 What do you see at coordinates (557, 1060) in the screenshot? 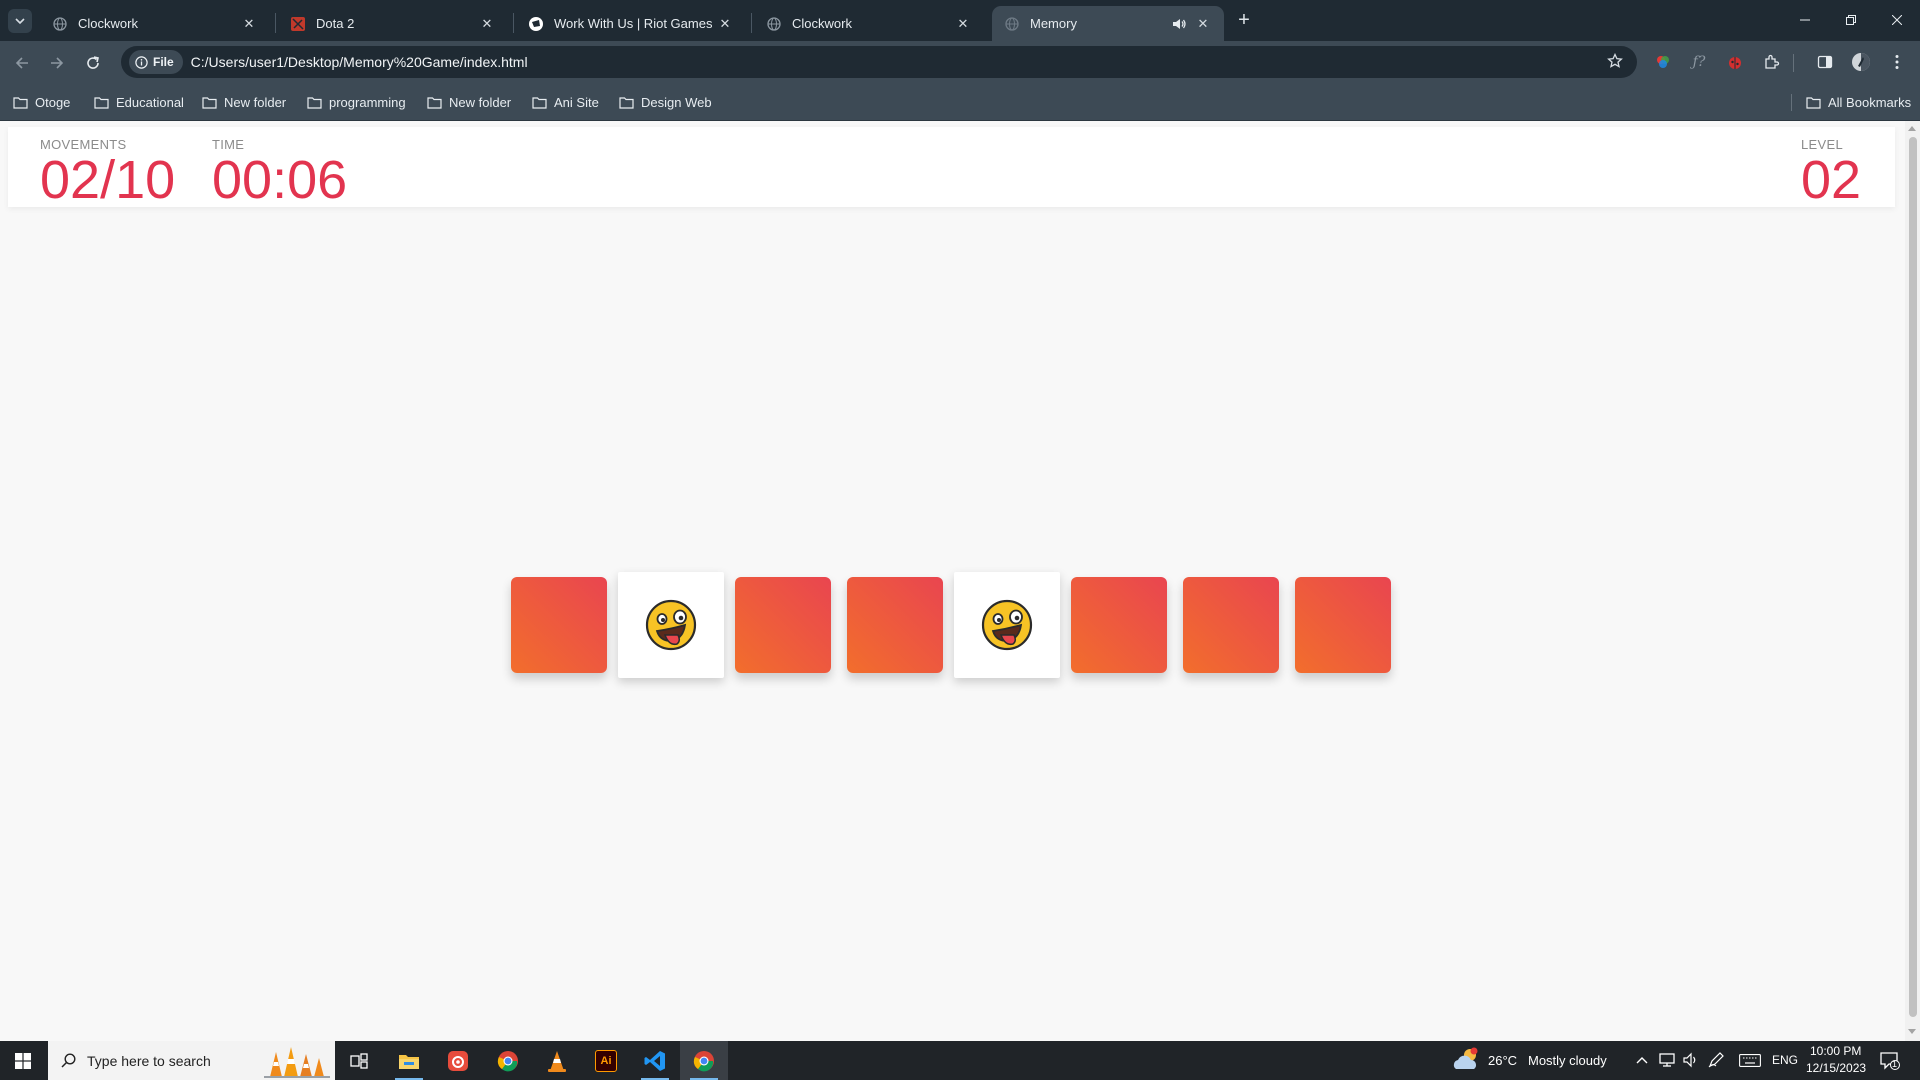
I see `vlc-button` at bounding box center [557, 1060].